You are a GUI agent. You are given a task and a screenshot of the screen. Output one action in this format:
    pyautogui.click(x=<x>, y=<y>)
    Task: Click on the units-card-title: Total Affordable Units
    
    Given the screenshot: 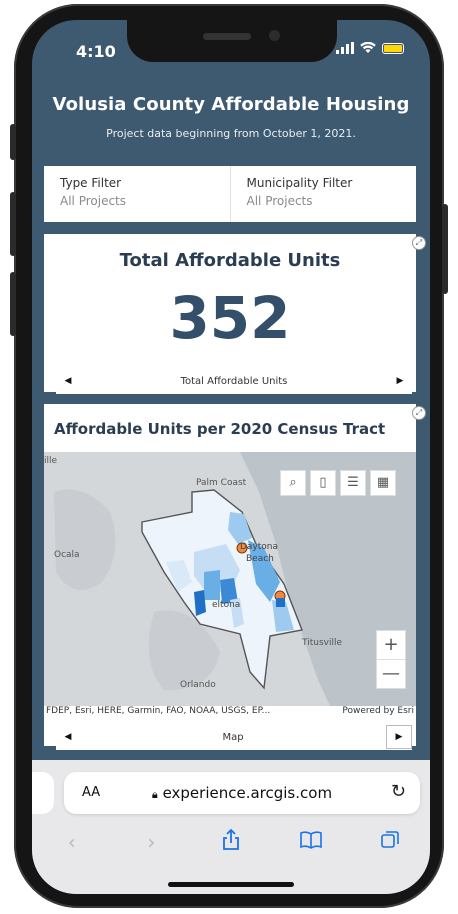 What is the action you would take?
    pyautogui.click(x=230, y=260)
    